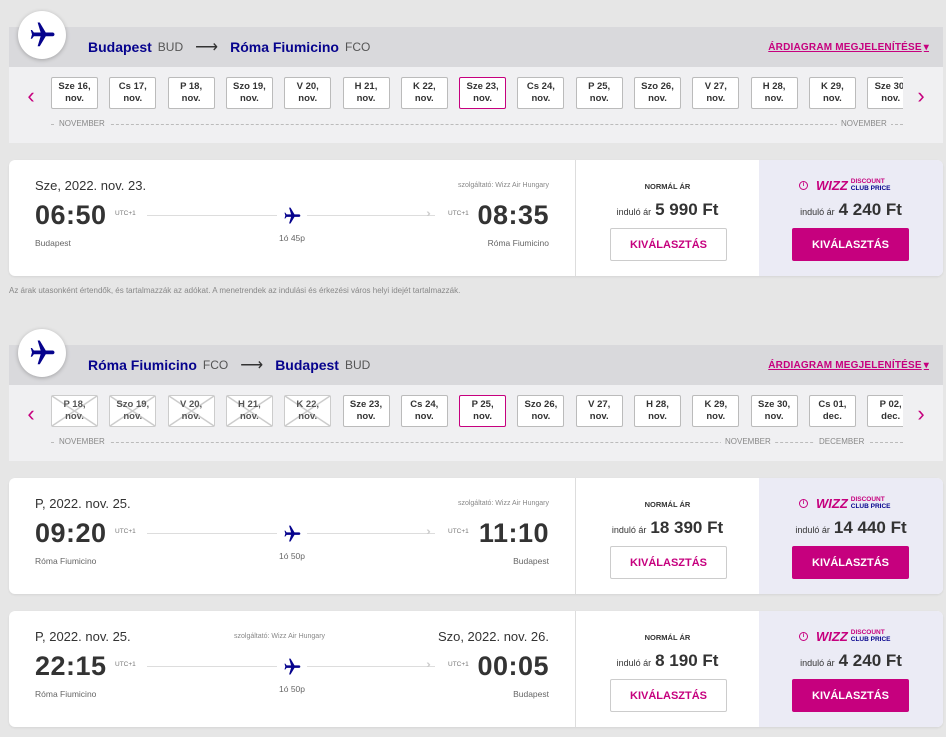 This screenshot has width=946, height=737. I want to click on date-day: V 20,, so click(191, 404).